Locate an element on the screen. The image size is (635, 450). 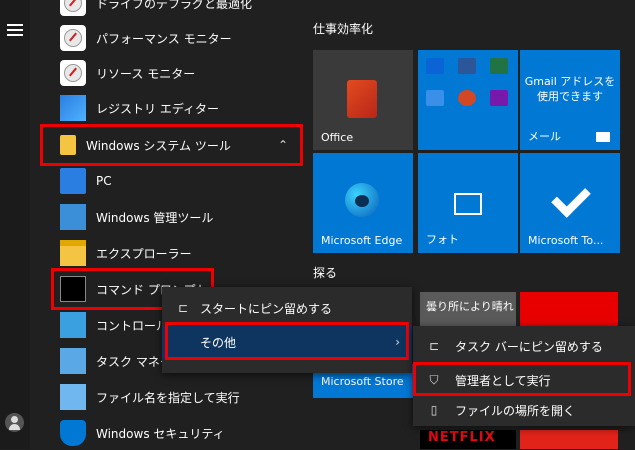
pc-icon is located at coordinates (73, 181).